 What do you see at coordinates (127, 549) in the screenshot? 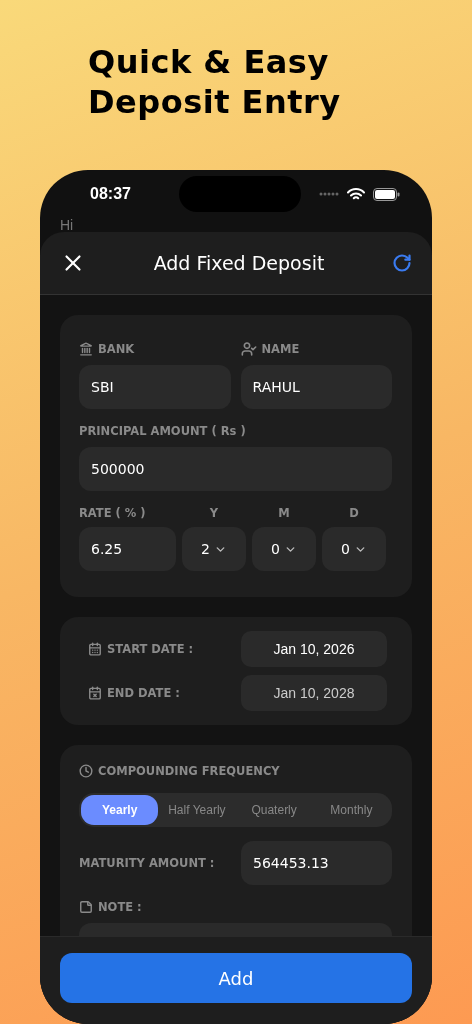
I see `rate-field: 6.25` at bounding box center [127, 549].